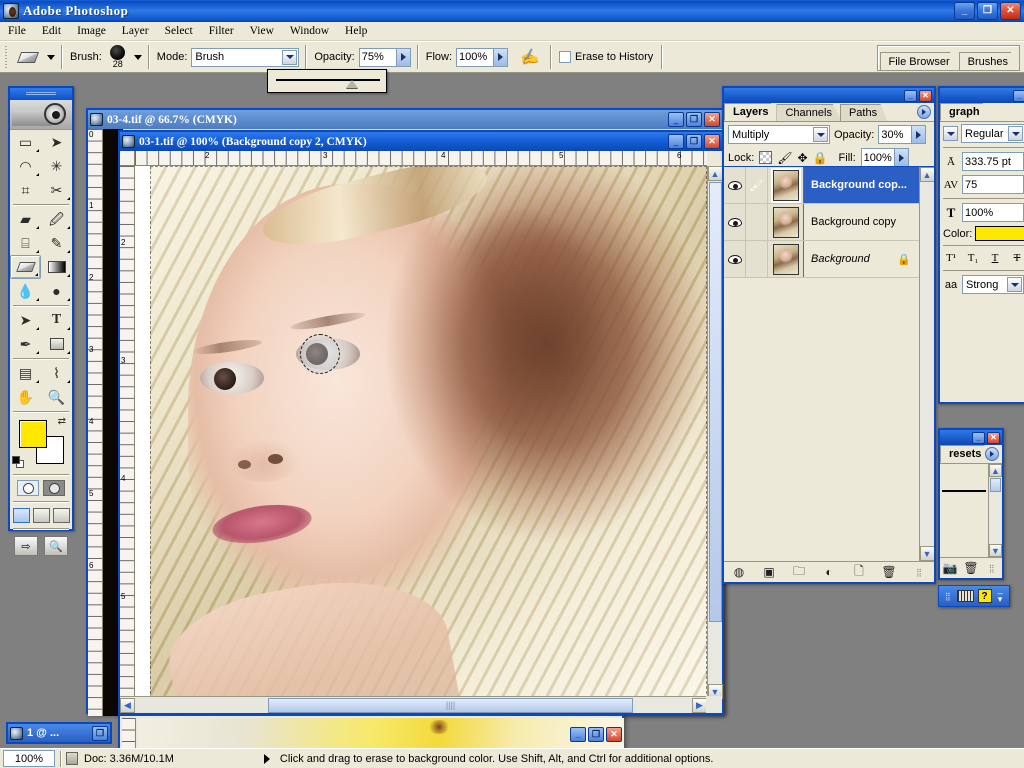 This screenshot has height=768, width=1024. I want to click on layers-palette-menu-icon, so click(924, 112).